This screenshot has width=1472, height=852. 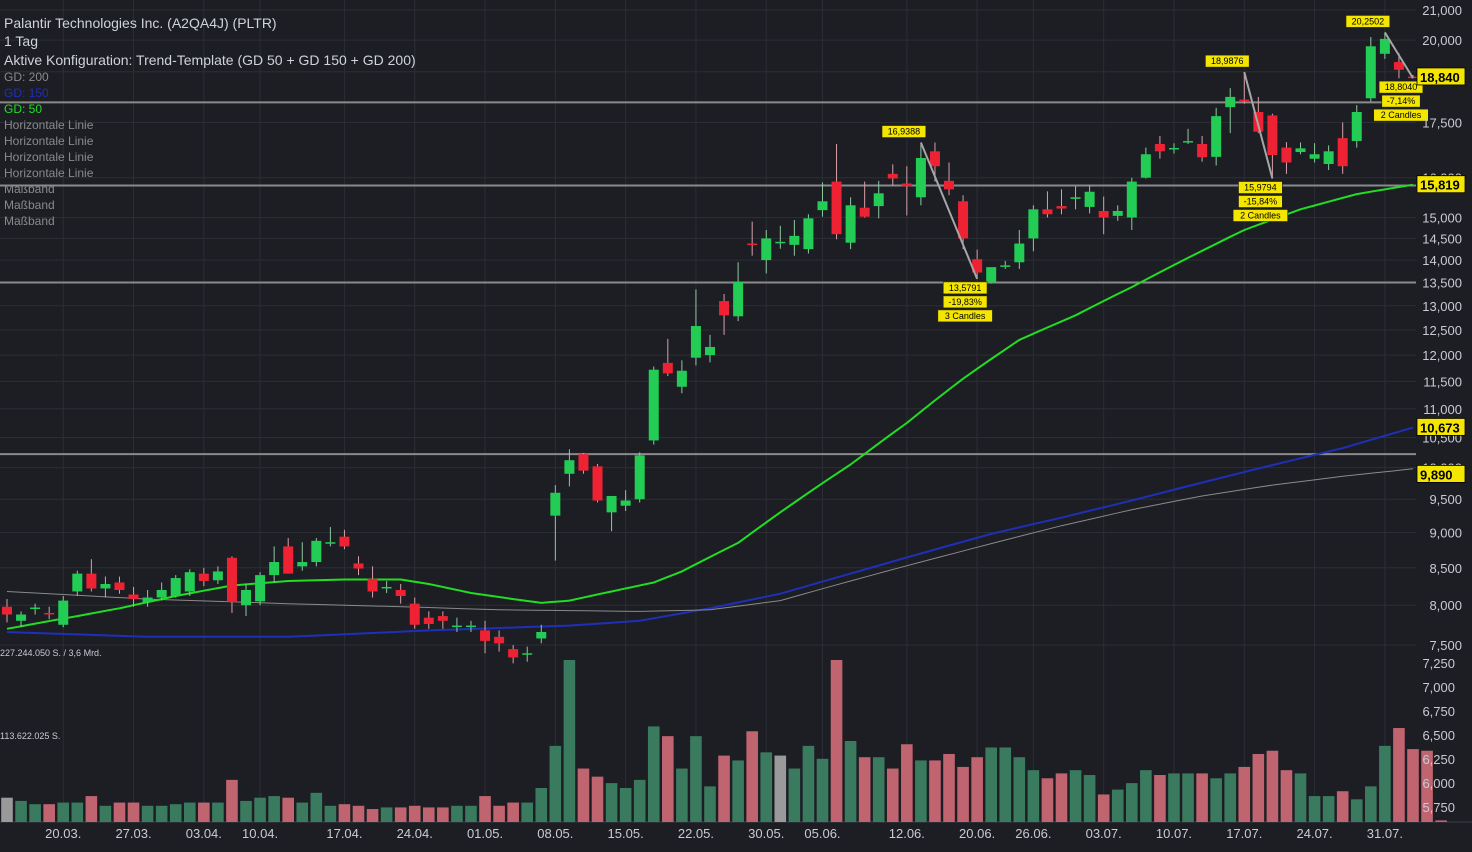 I want to click on price-tag-value: 18,840, so click(x=1440, y=77).